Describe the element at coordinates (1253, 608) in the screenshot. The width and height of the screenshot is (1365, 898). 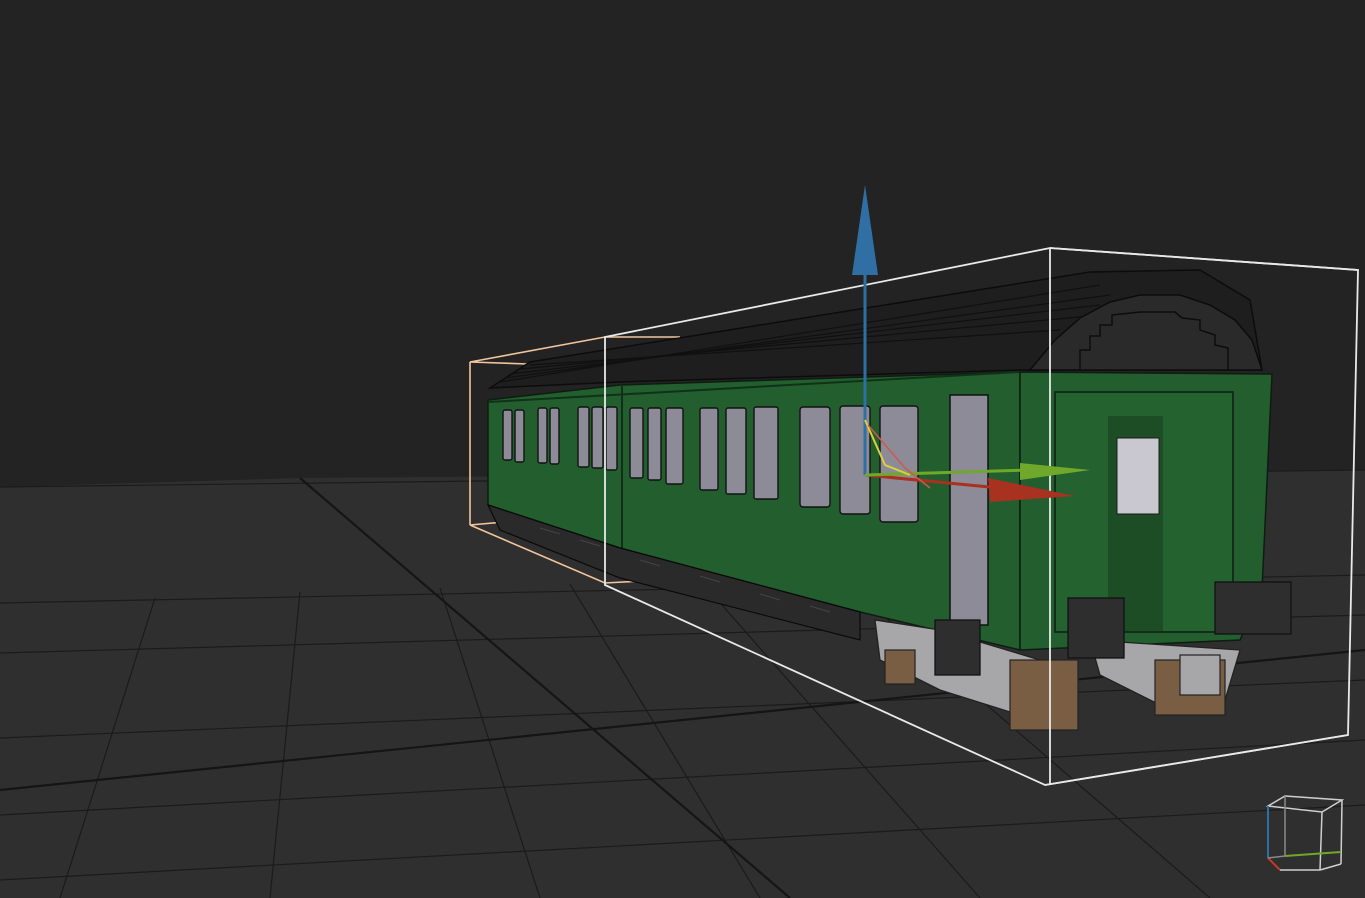
I see `buffer-right` at that location.